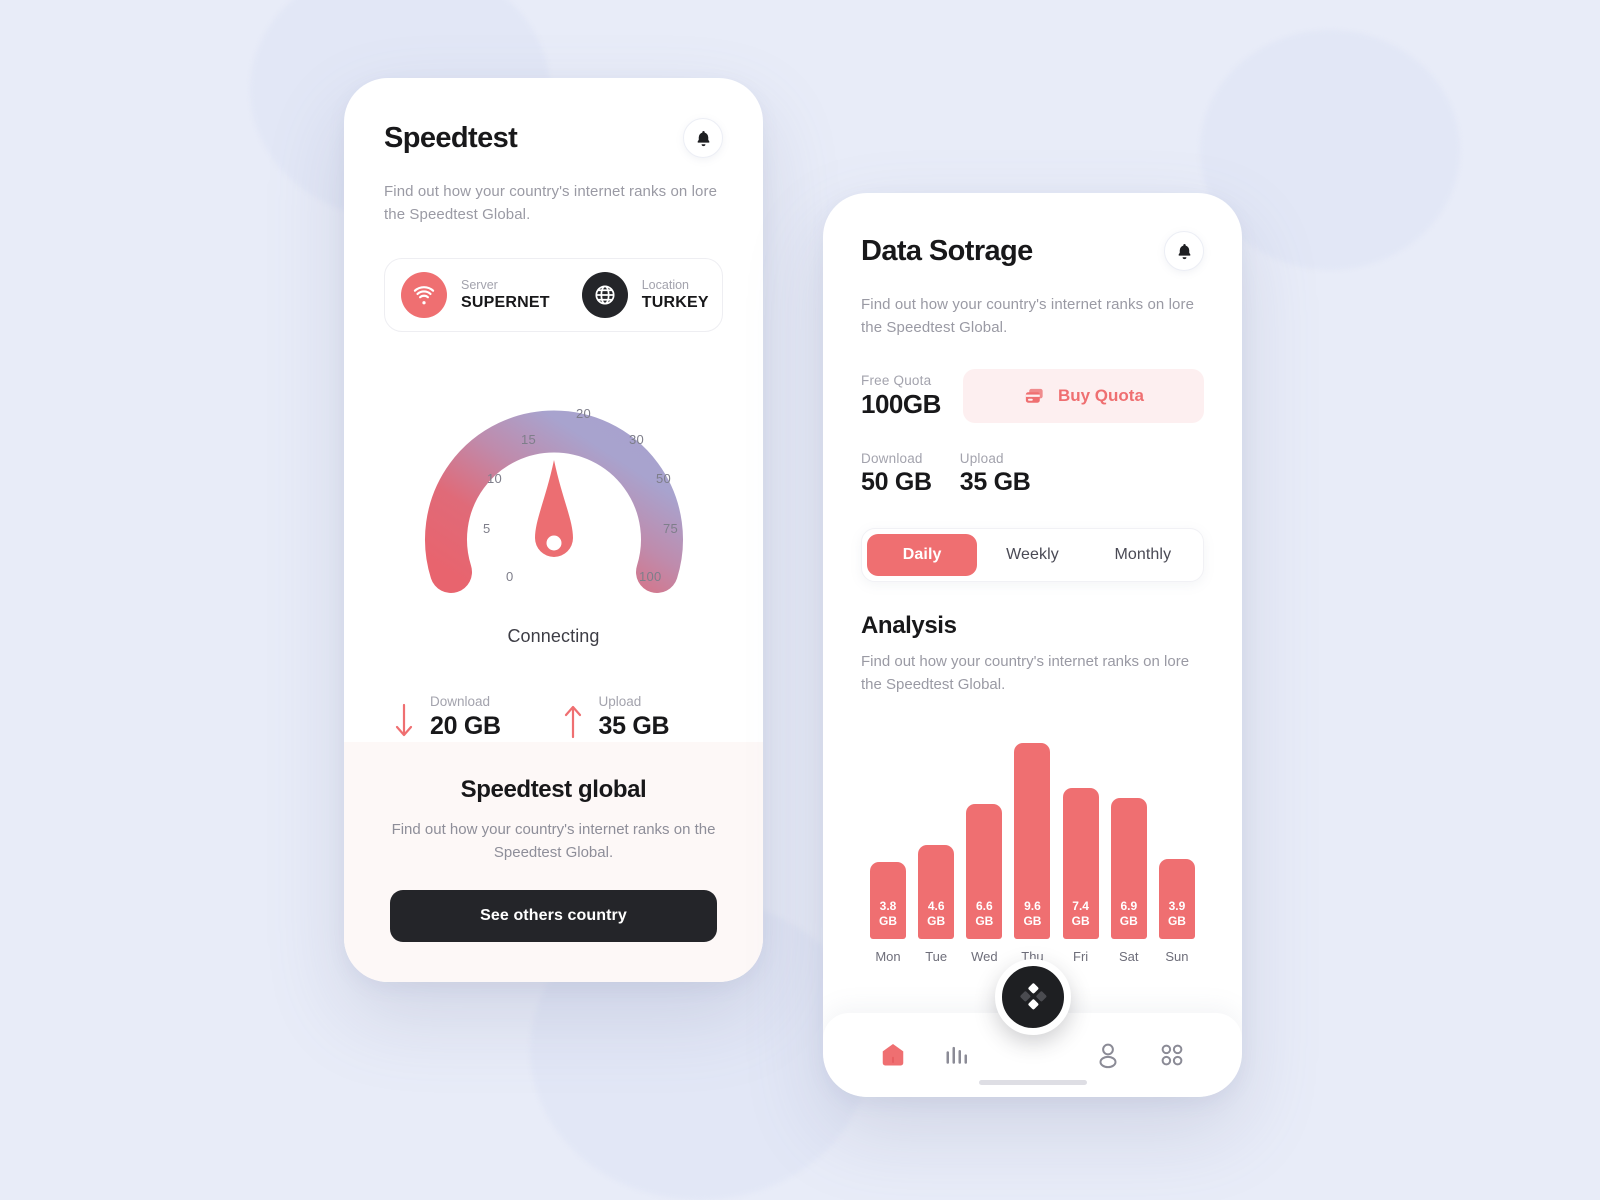 The width and height of the screenshot is (1600, 1200). Describe the element at coordinates (1080, 906) in the screenshot. I see `bar-value-label: 7.4` at that location.